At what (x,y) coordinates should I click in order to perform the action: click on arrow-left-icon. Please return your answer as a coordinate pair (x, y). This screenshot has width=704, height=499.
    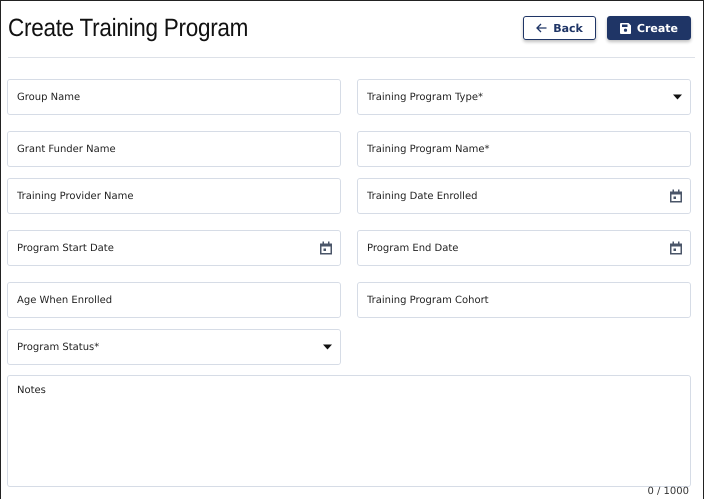
    Looking at the image, I should click on (542, 28).